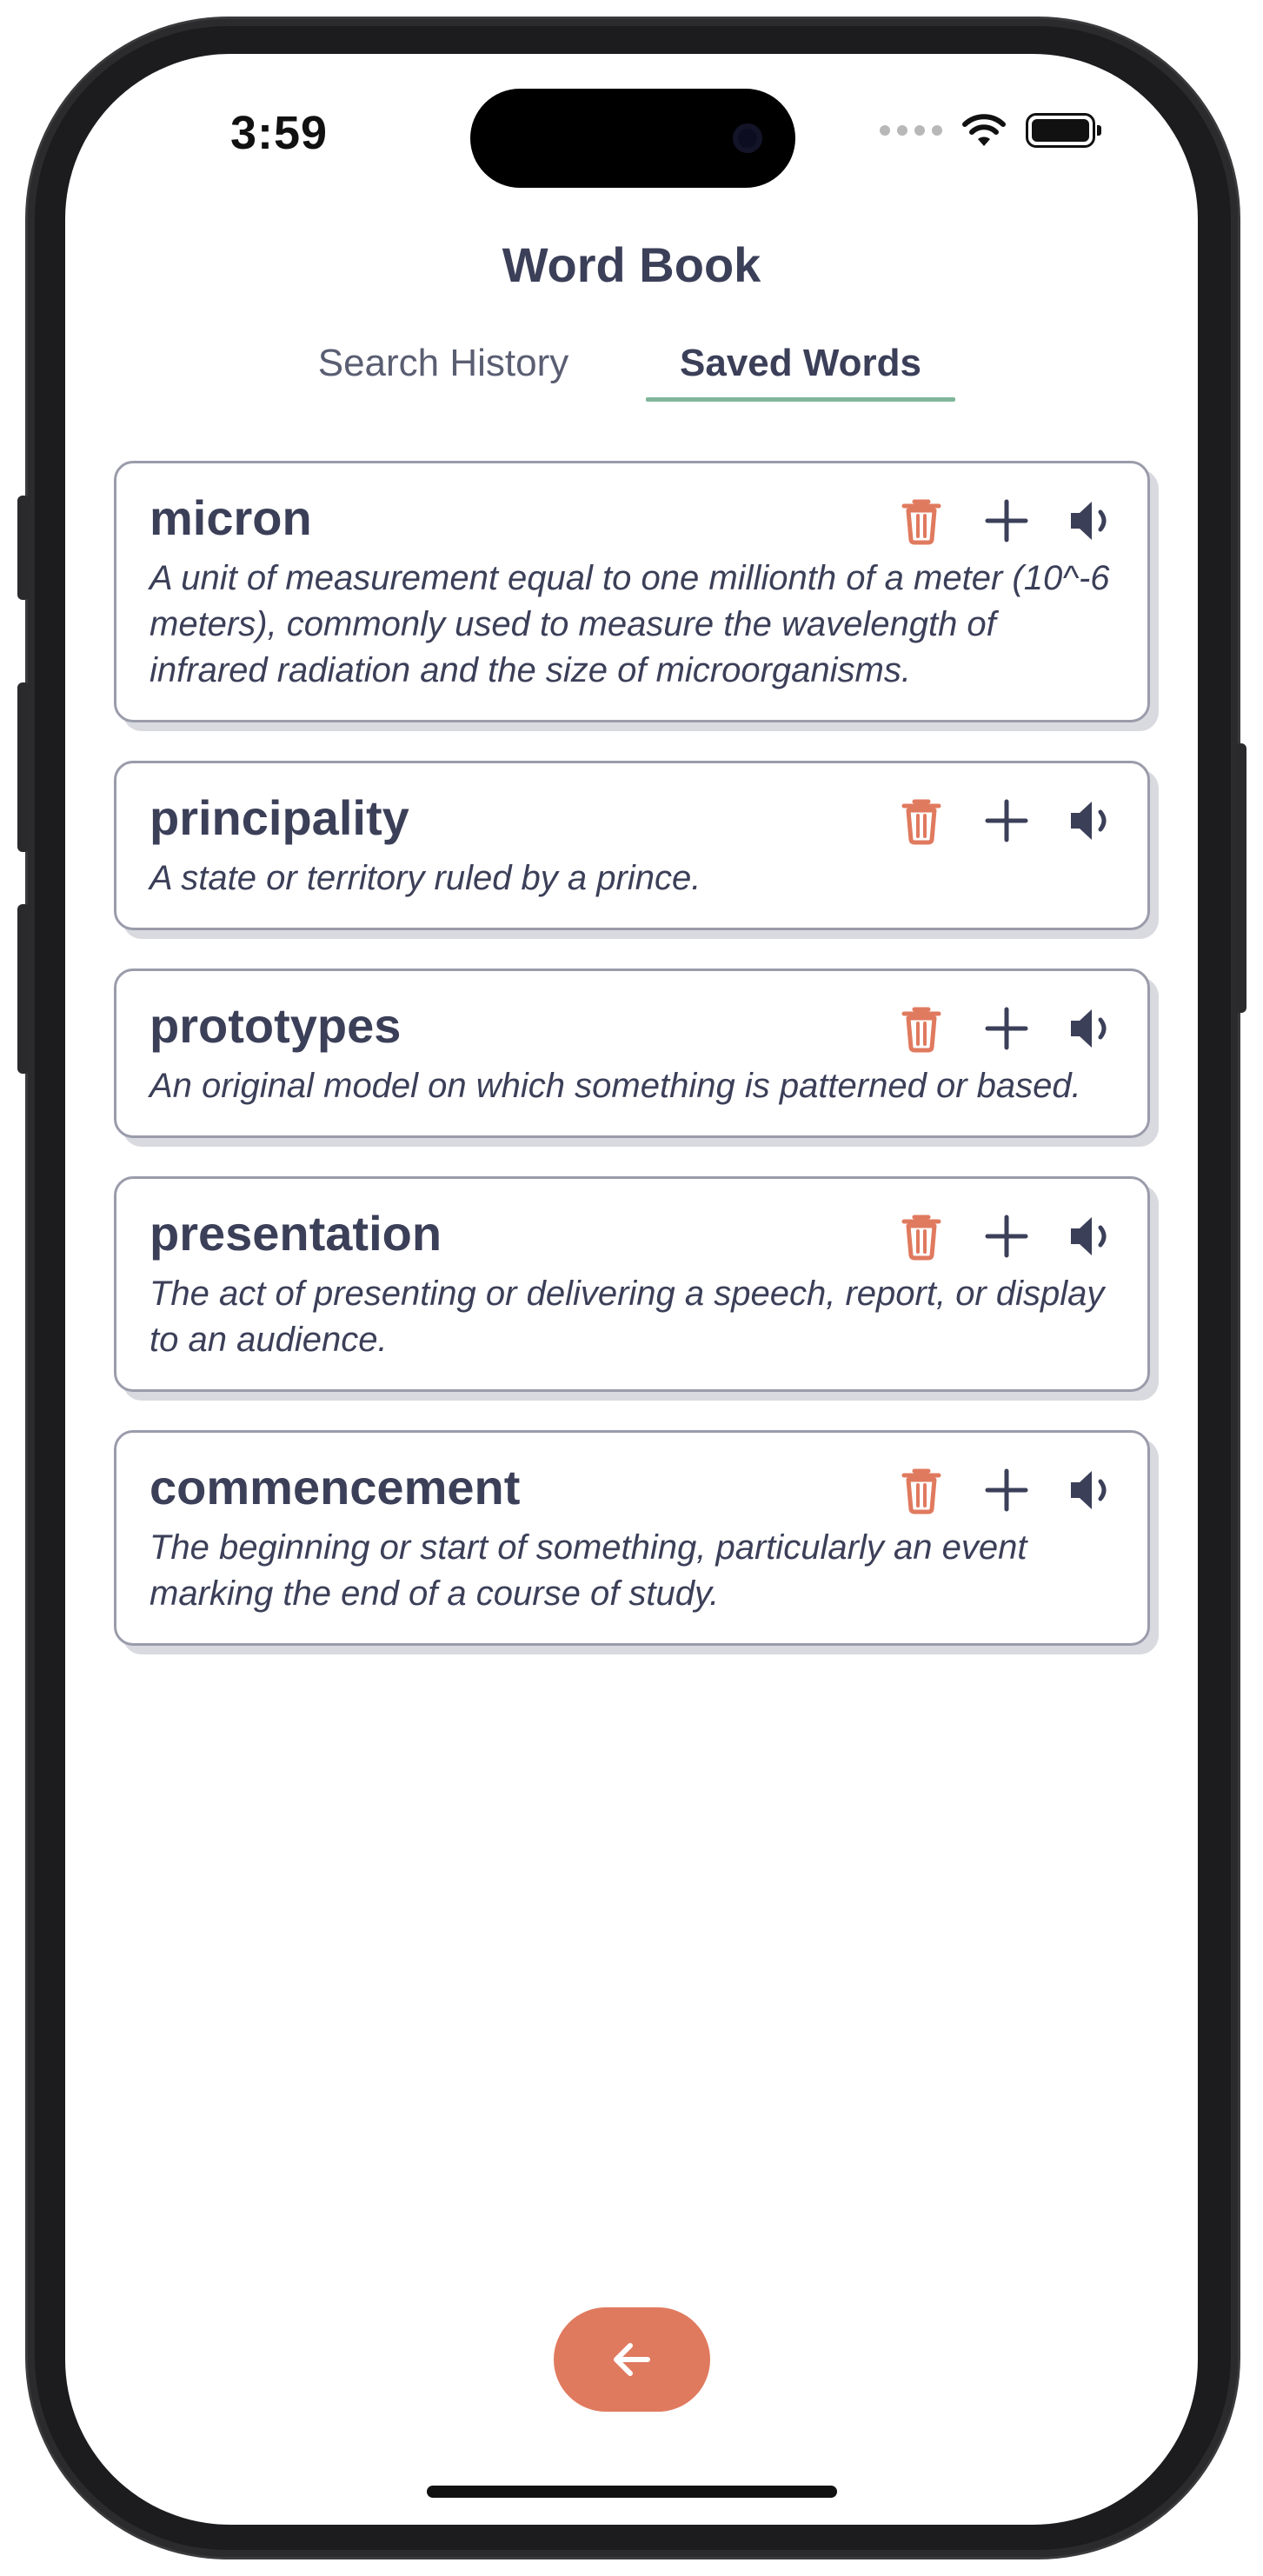 Image resolution: width=1263 pixels, height=2576 pixels. I want to click on tab-search-history: Search History, so click(443, 367).